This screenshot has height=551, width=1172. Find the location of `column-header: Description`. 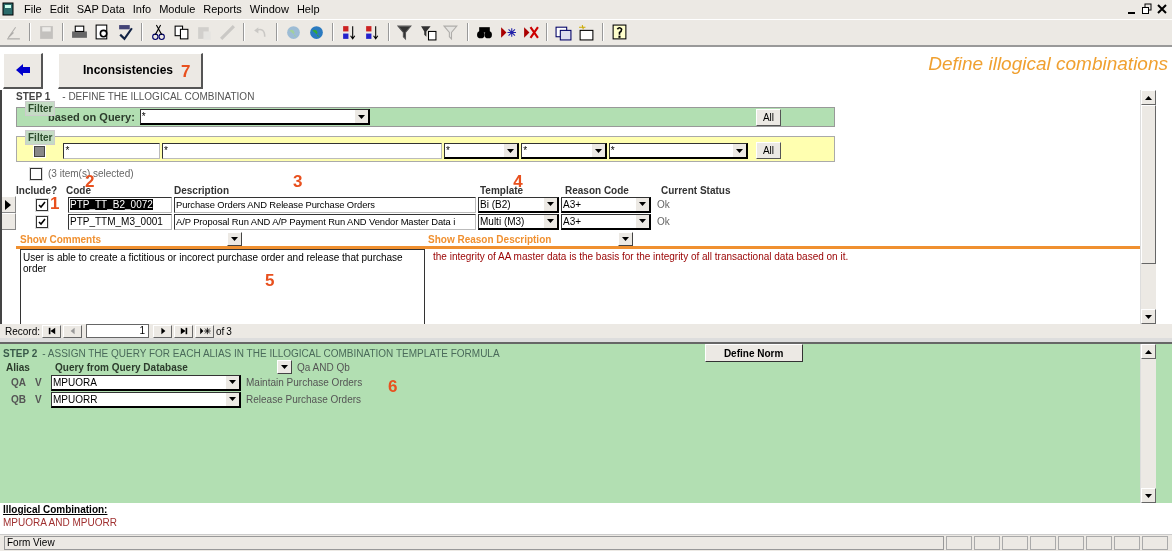

column-header: Description is located at coordinates (201, 191).